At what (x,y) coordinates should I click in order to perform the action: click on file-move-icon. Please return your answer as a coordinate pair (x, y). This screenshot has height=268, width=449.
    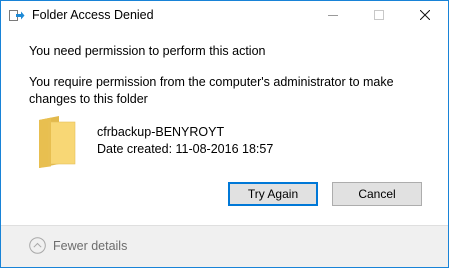
    Looking at the image, I should click on (17, 16).